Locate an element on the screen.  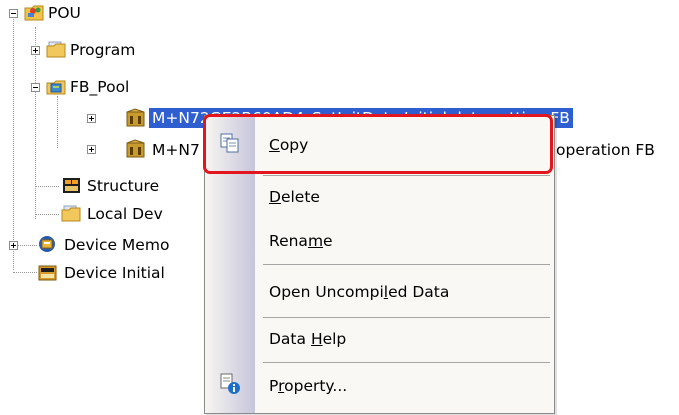
property-icon is located at coordinates (230, 383).